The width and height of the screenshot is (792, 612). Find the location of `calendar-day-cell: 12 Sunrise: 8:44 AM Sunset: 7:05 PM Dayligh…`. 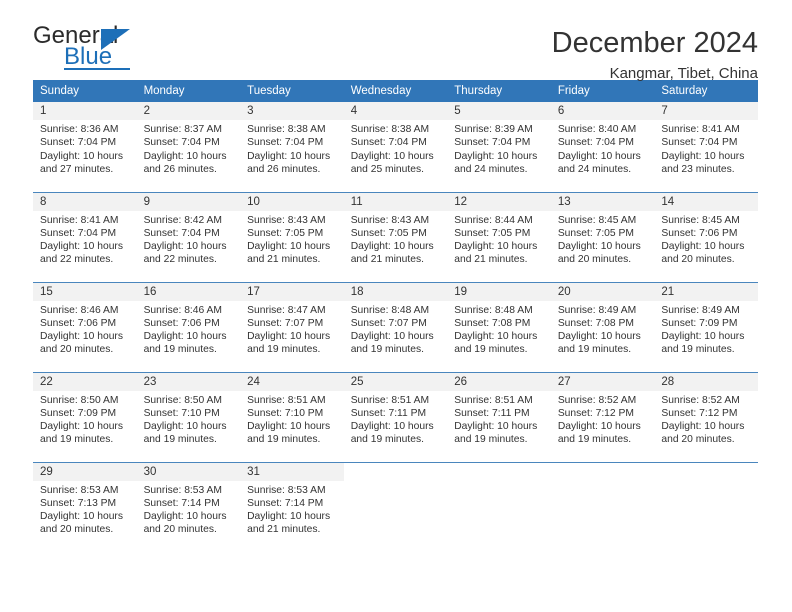

calendar-day-cell: 12 Sunrise: 8:44 AM Sunset: 7:05 PM Dayligh… is located at coordinates (499, 236).